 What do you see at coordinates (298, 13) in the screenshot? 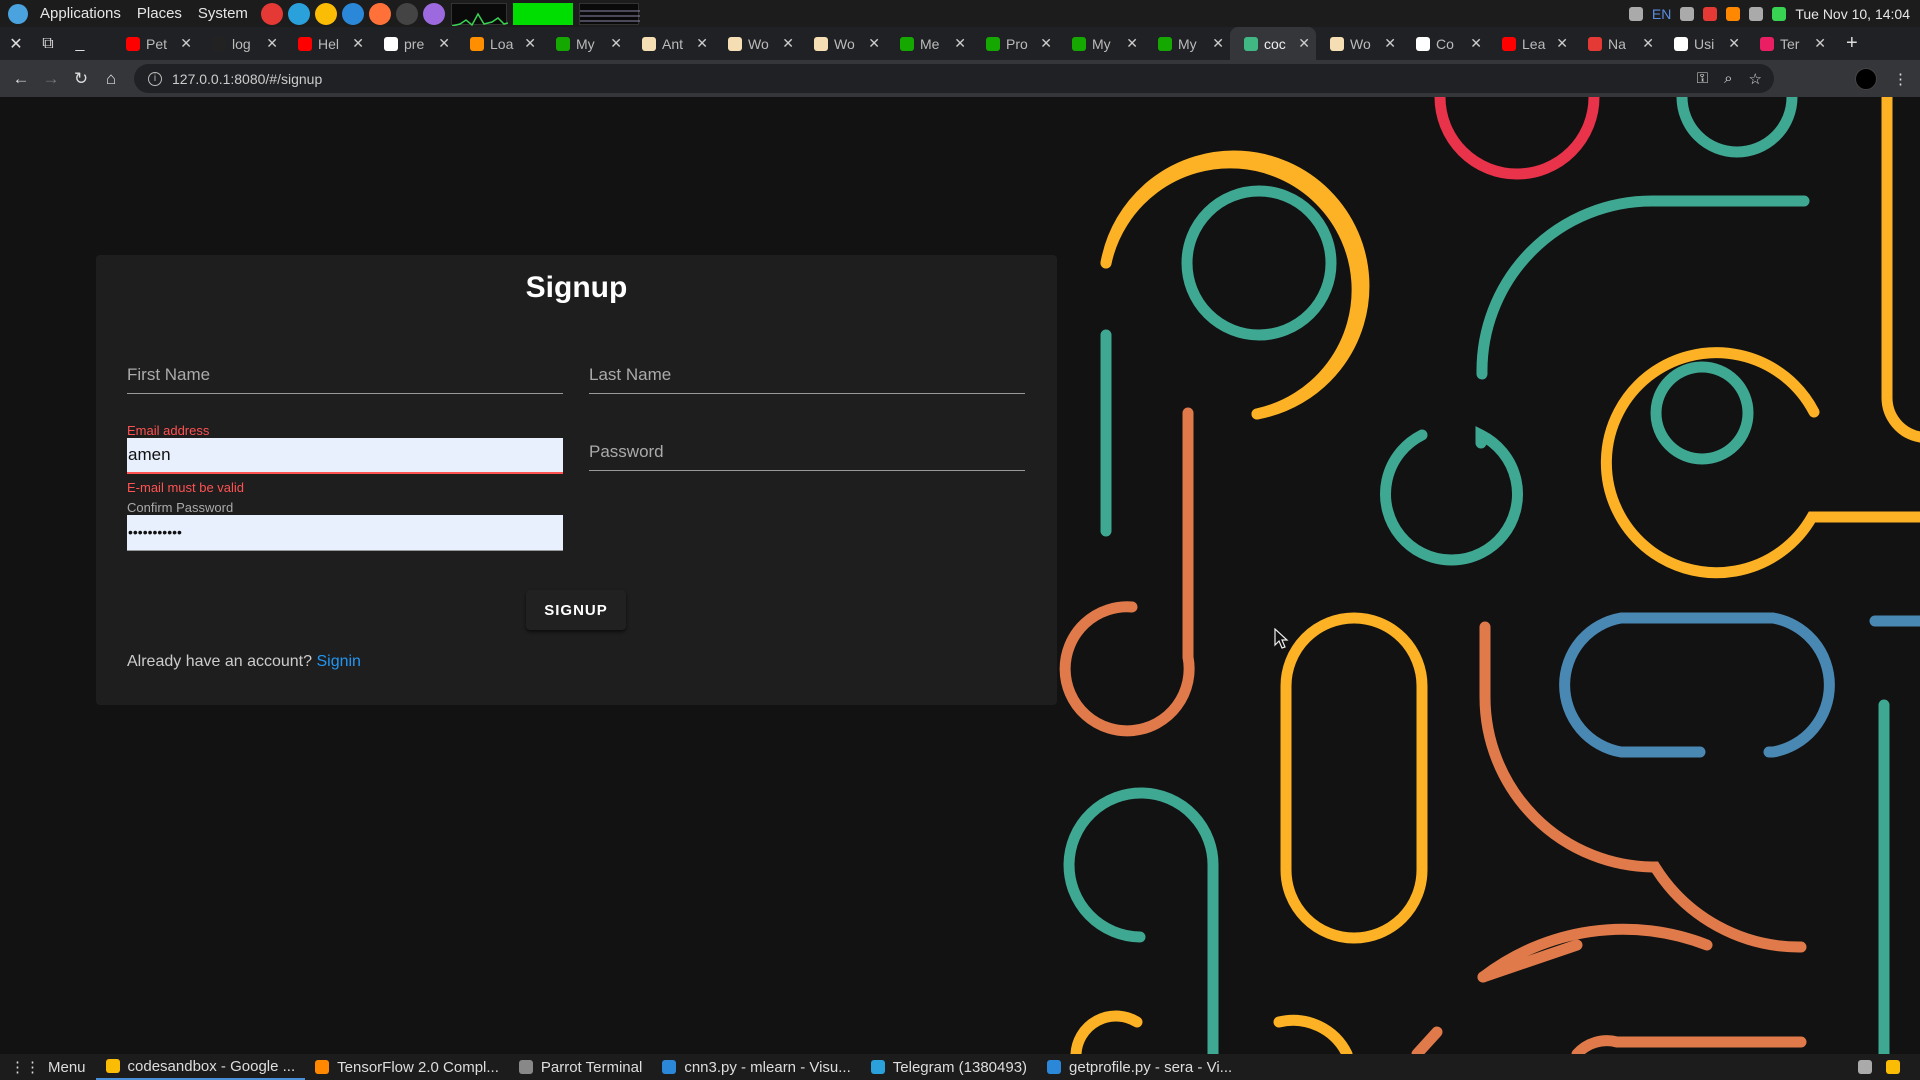
I see `telegram-launcher-icon` at bounding box center [298, 13].